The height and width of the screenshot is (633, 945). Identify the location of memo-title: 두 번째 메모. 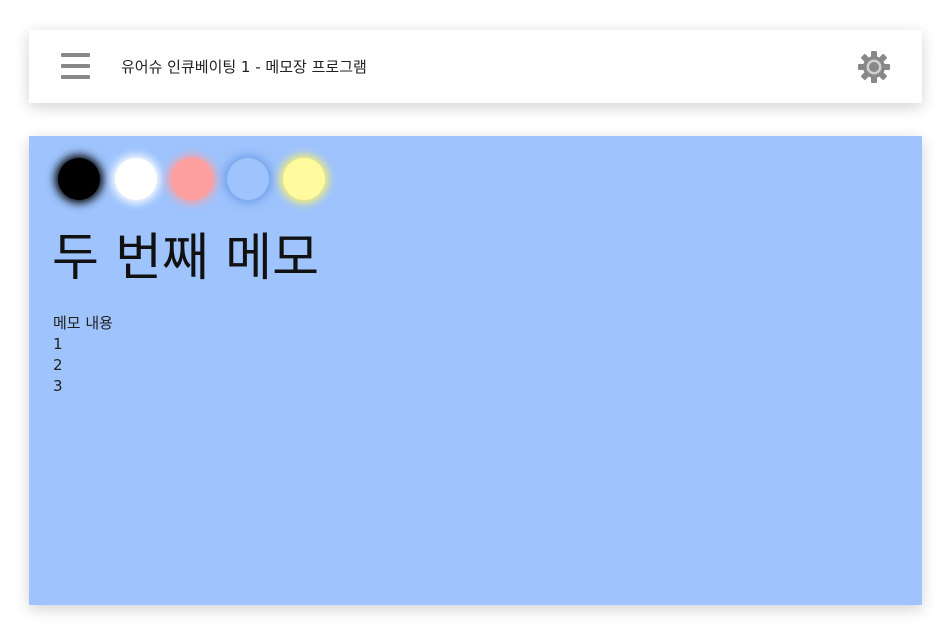
(185, 259).